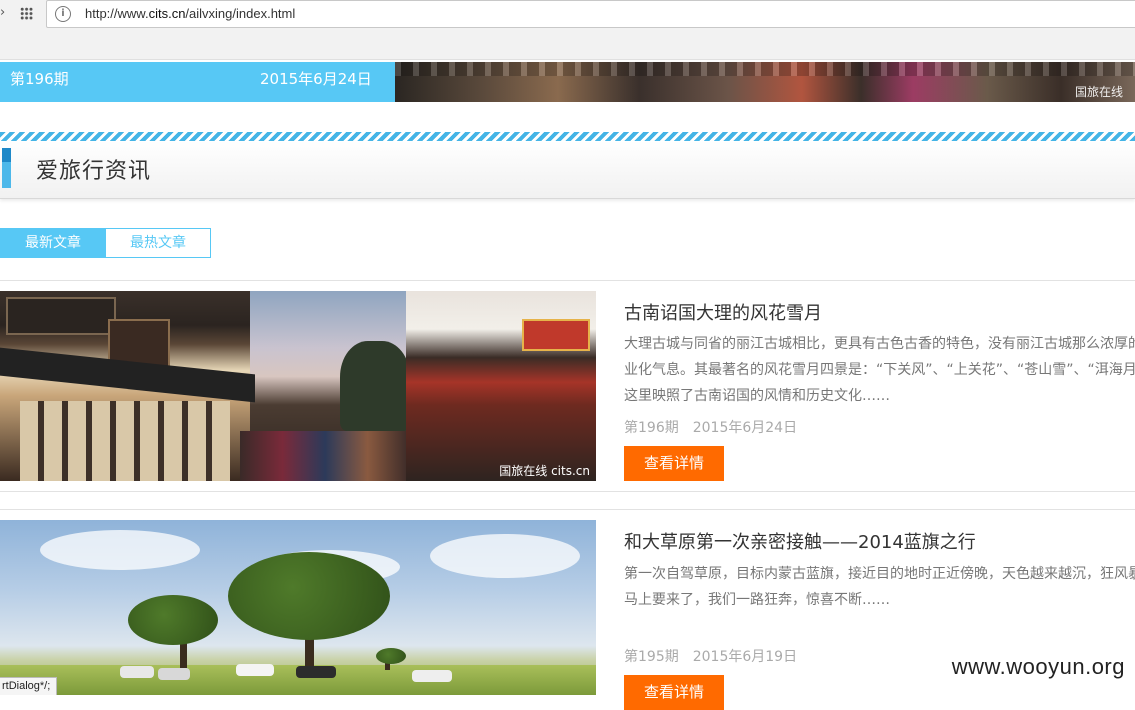 The image size is (1135, 710). I want to click on article-image, so click(298, 607).